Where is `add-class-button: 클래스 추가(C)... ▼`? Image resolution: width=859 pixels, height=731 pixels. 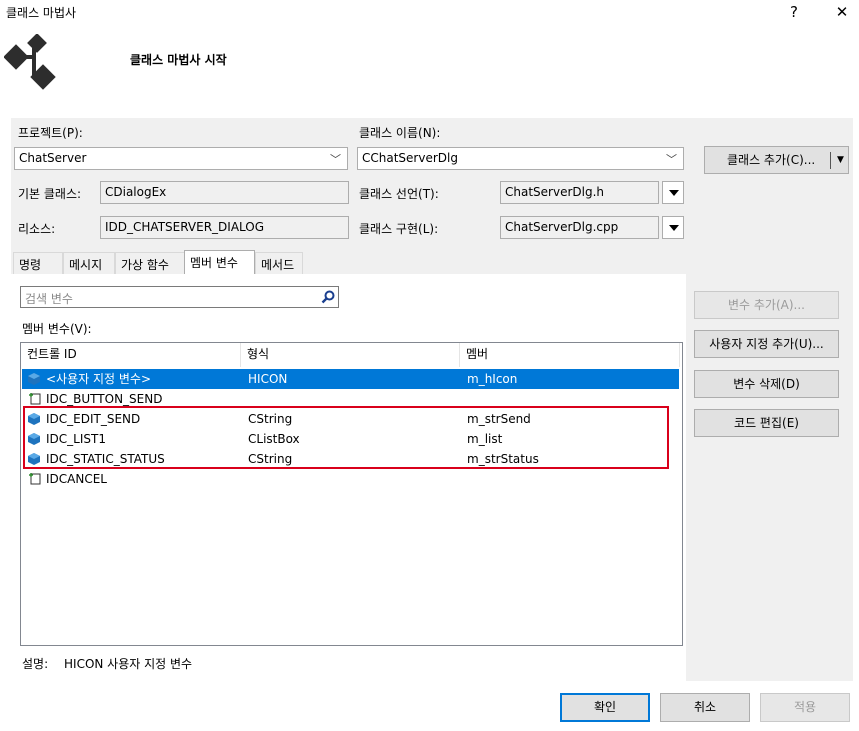
add-class-button: 클래스 추가(C)... ▼ is located at coordinates (776, 160).